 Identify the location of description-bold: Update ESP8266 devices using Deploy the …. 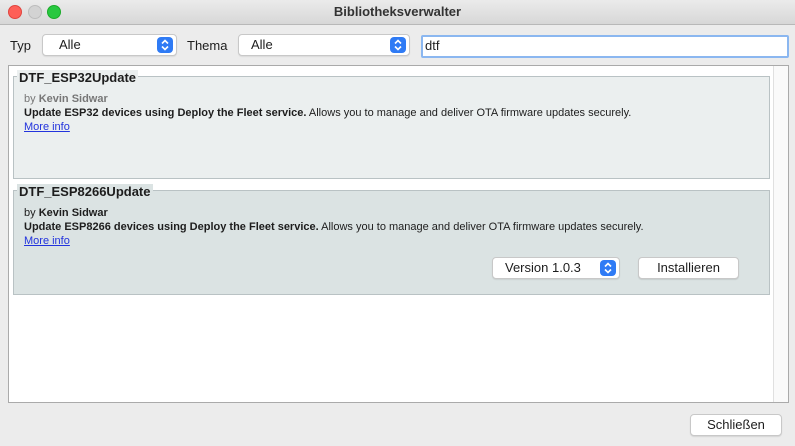
(171, 227).